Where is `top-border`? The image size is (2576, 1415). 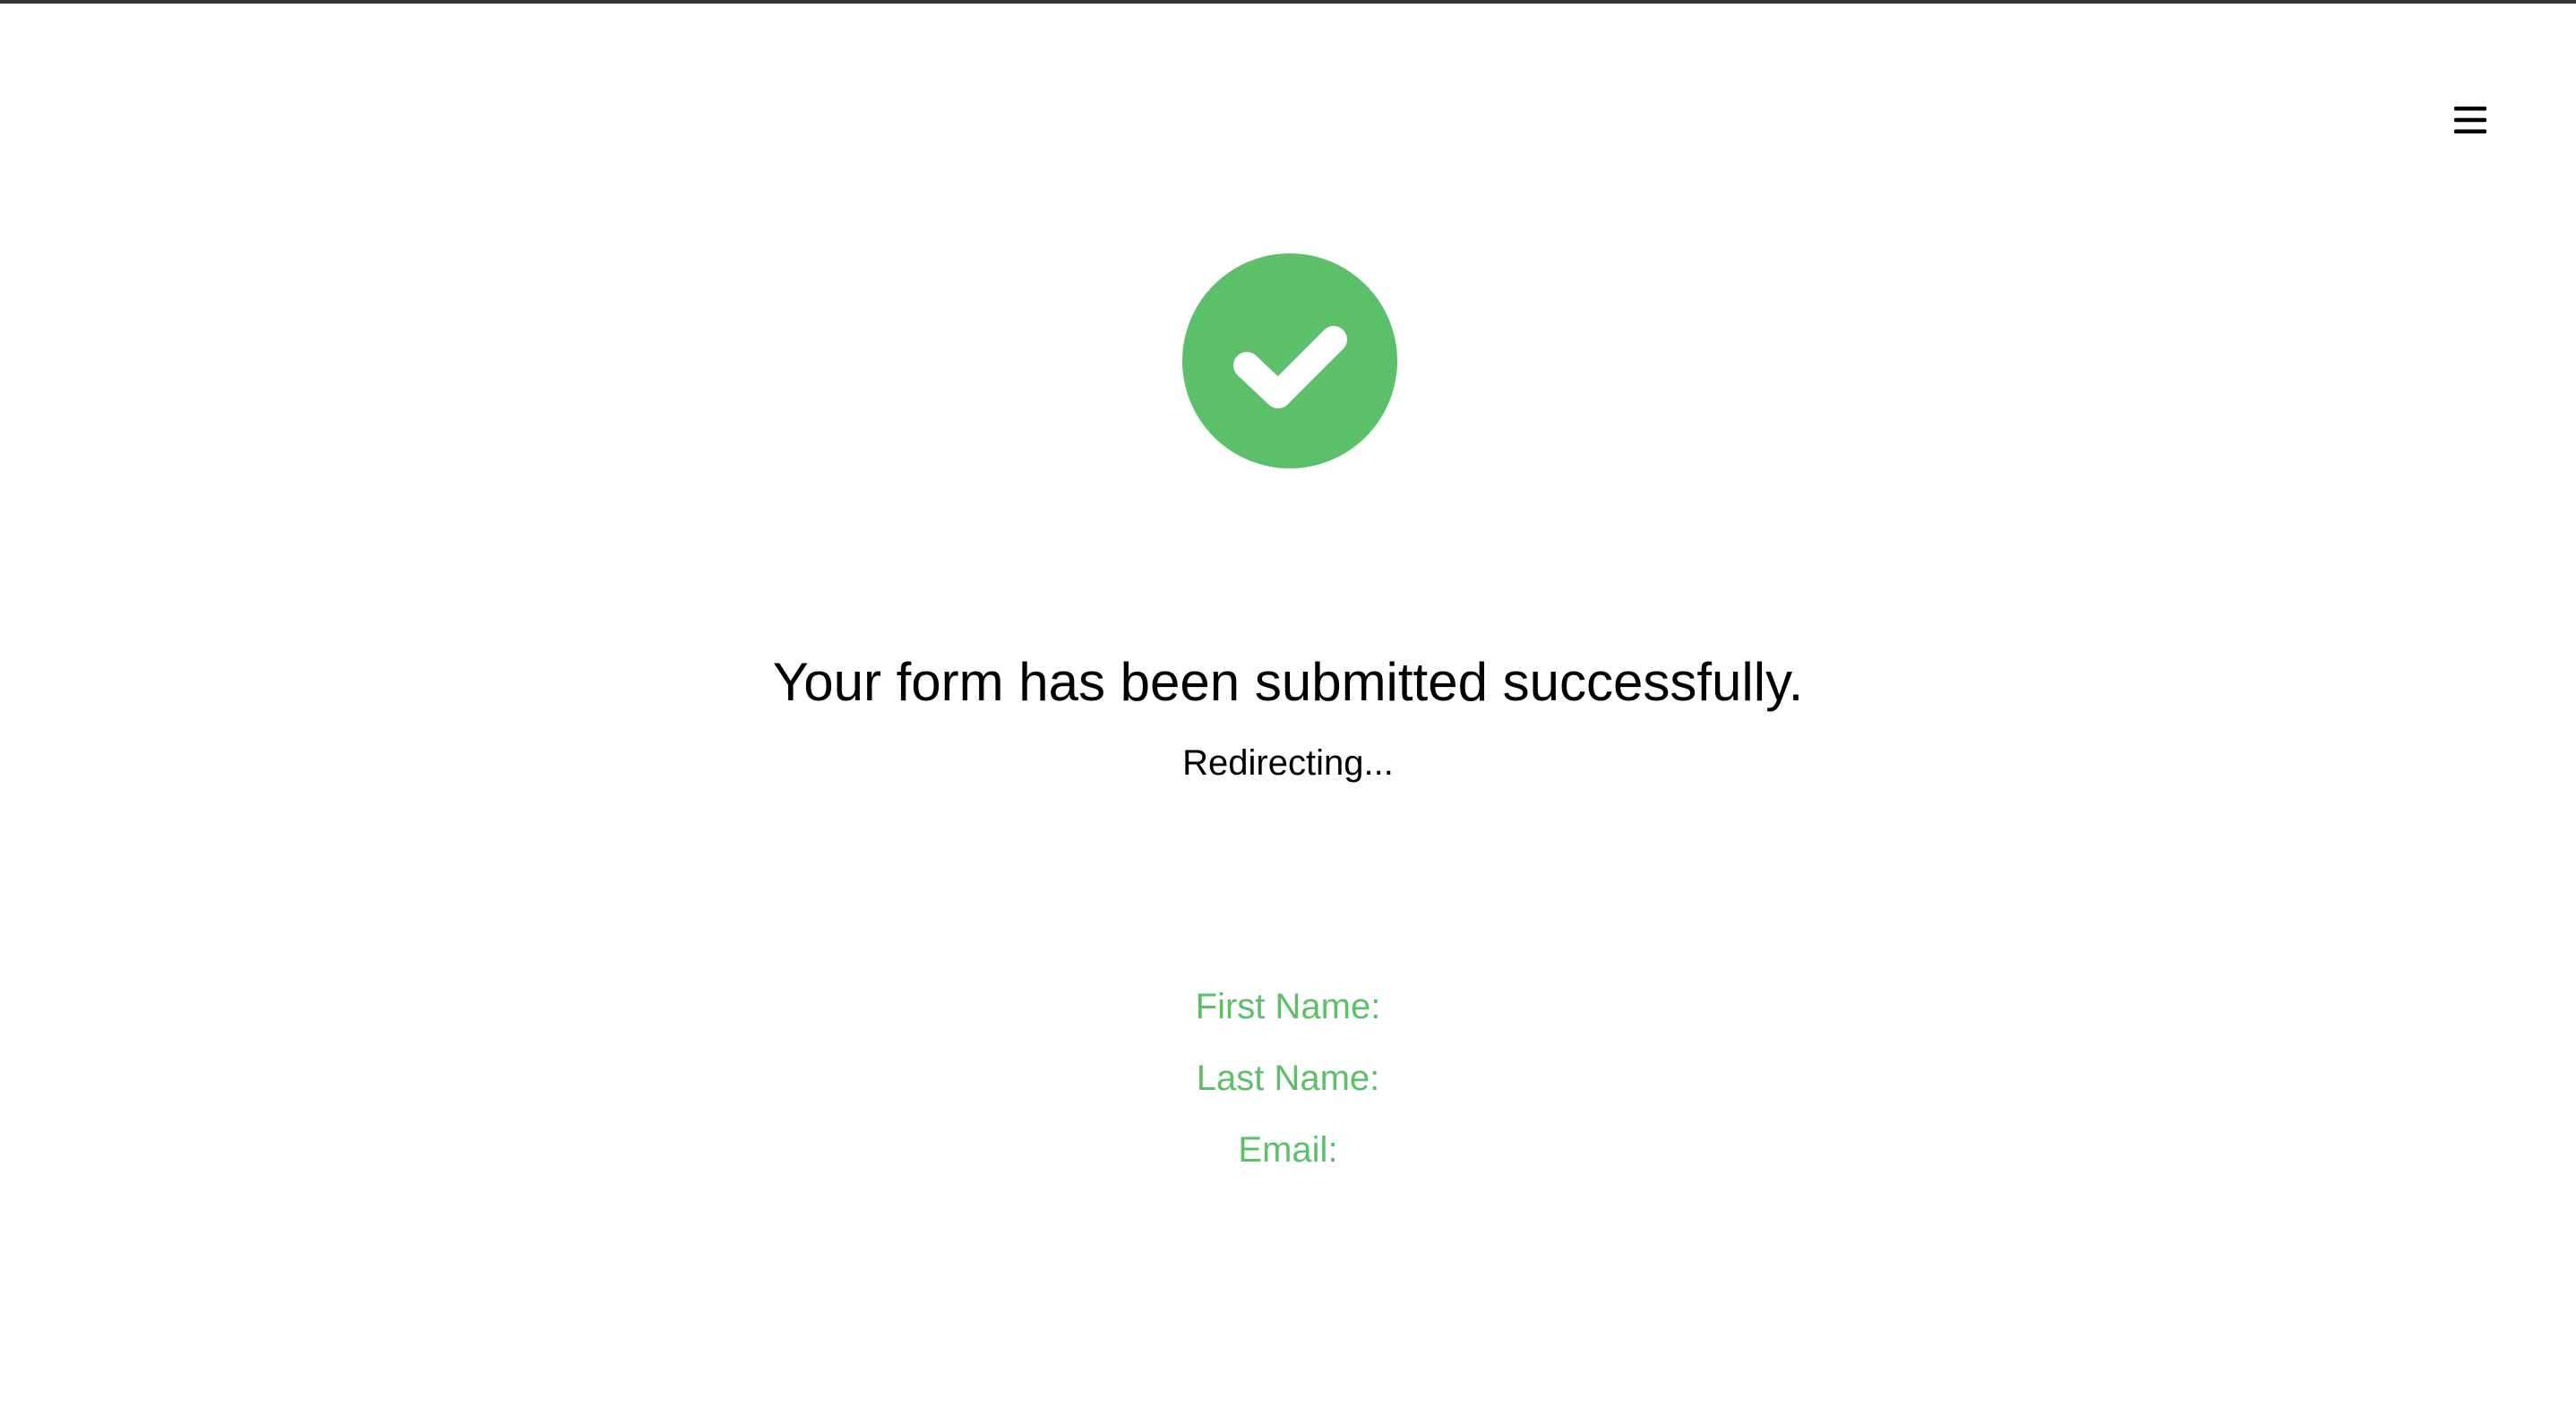
top-border is located at coordinates (1288, 2).